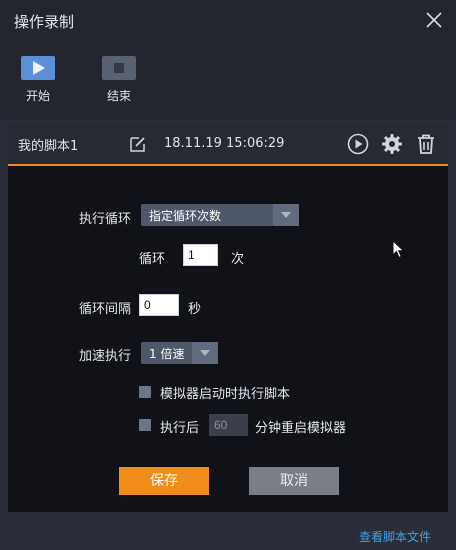 The image size is (456, 550). I want to click on script-row: 我的脚本1 18.11.19 15:06:29, so click(228, 145).